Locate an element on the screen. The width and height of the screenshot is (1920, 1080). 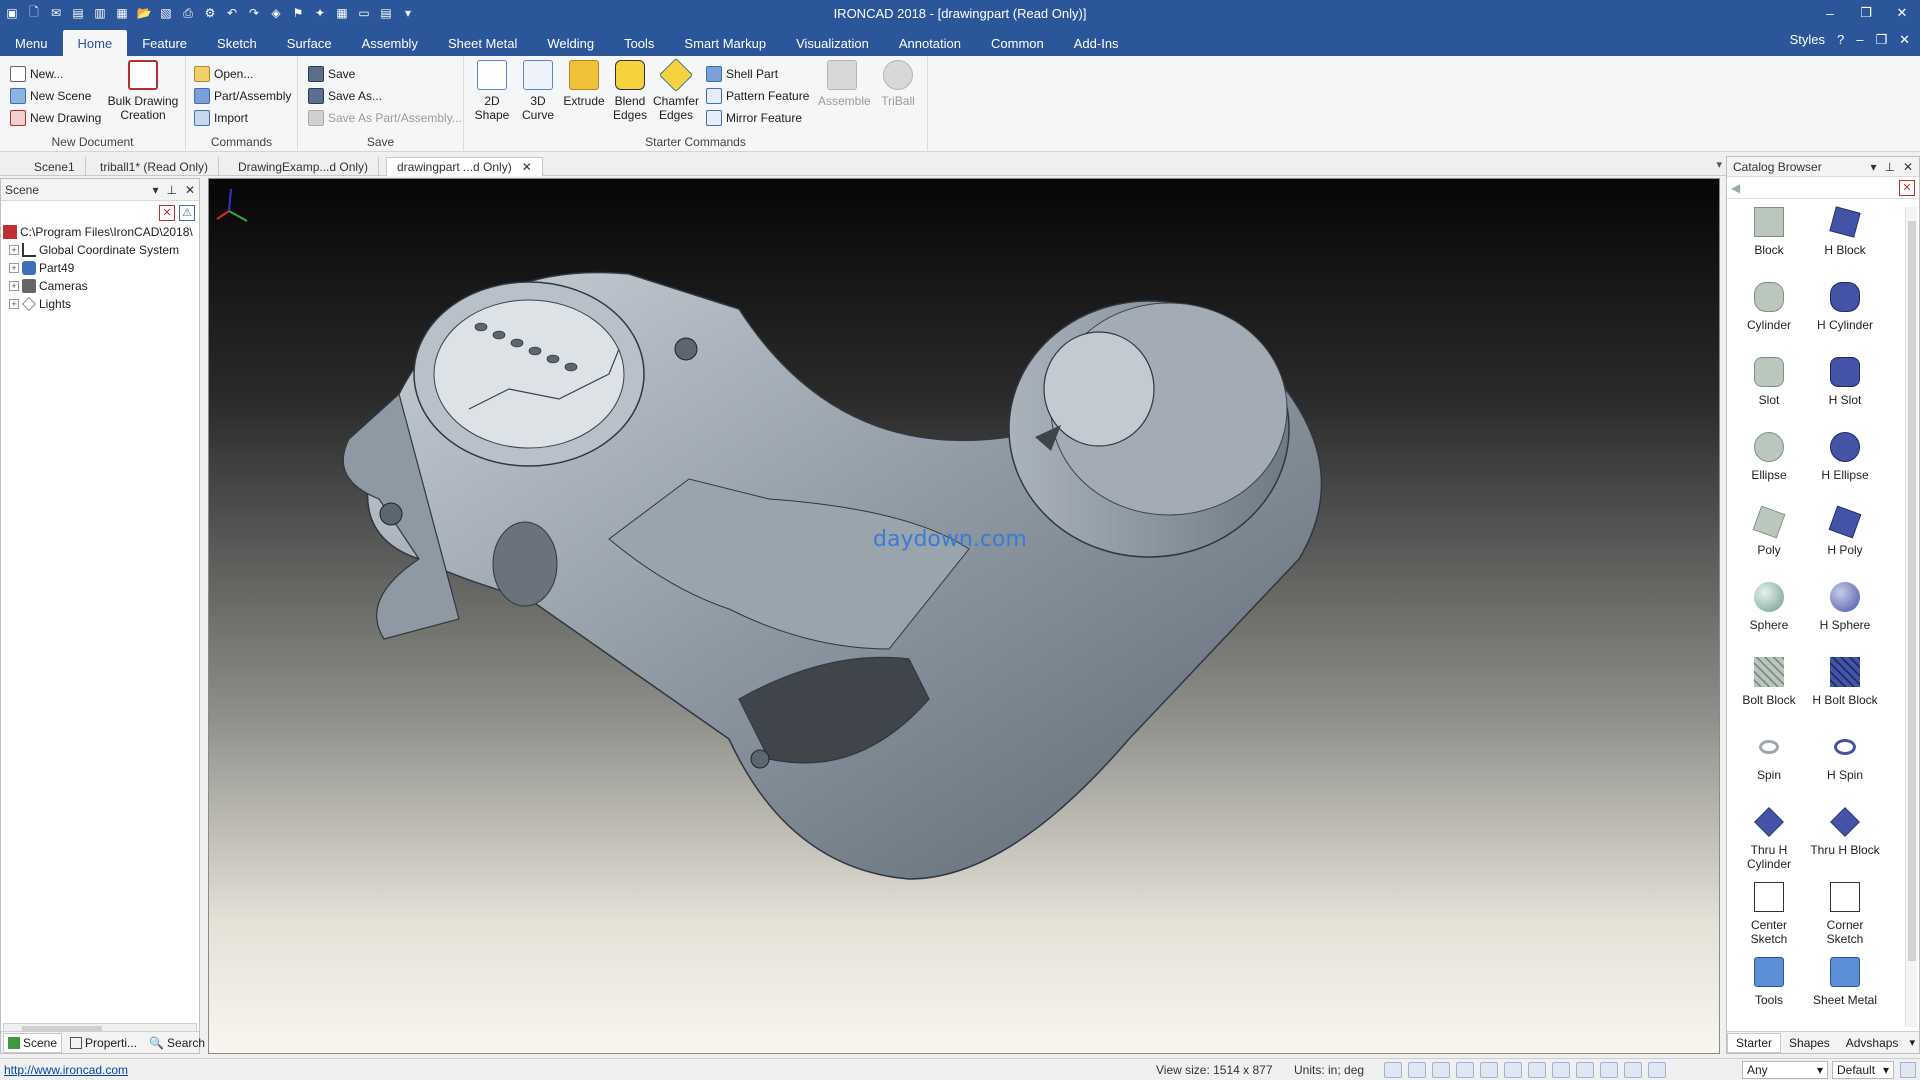
catalog-tab-shapes: Shapes is located at coordinates (1809, 1043).